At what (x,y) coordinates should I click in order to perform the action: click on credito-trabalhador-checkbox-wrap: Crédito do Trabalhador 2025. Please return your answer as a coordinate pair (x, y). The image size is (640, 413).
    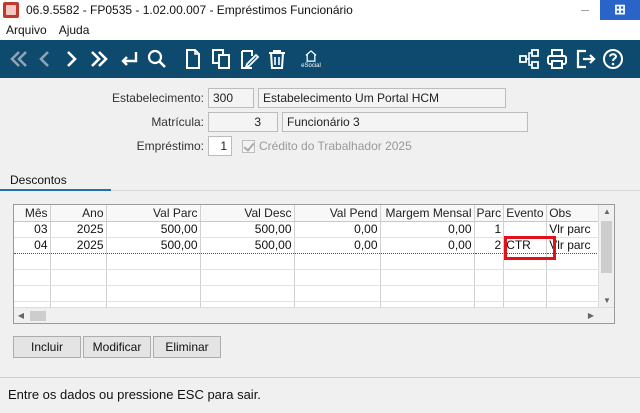
    Looking at the image, I should click on (327, 146).